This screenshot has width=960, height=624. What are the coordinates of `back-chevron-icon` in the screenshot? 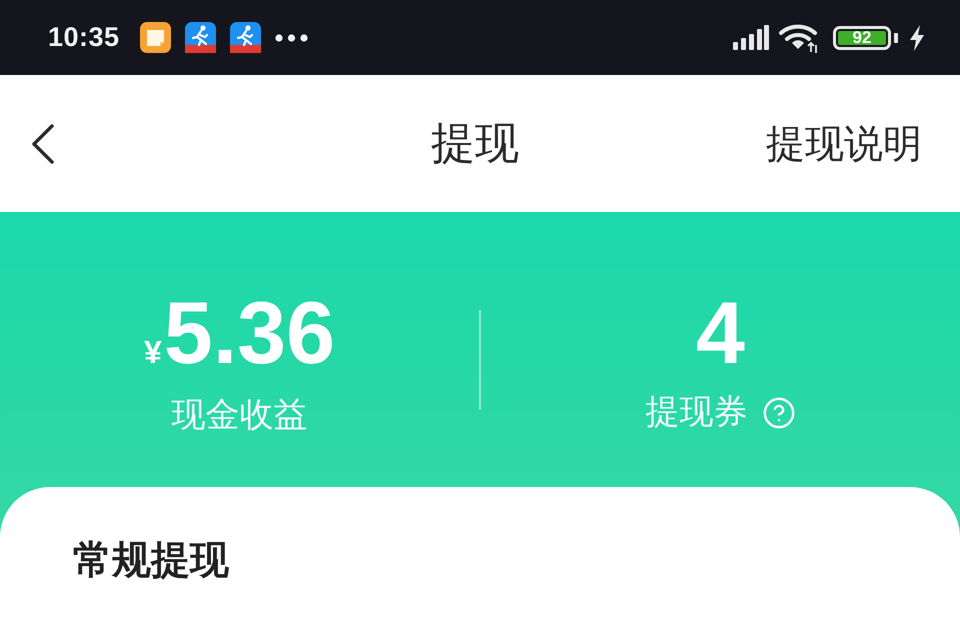 It's located at (43, 144).